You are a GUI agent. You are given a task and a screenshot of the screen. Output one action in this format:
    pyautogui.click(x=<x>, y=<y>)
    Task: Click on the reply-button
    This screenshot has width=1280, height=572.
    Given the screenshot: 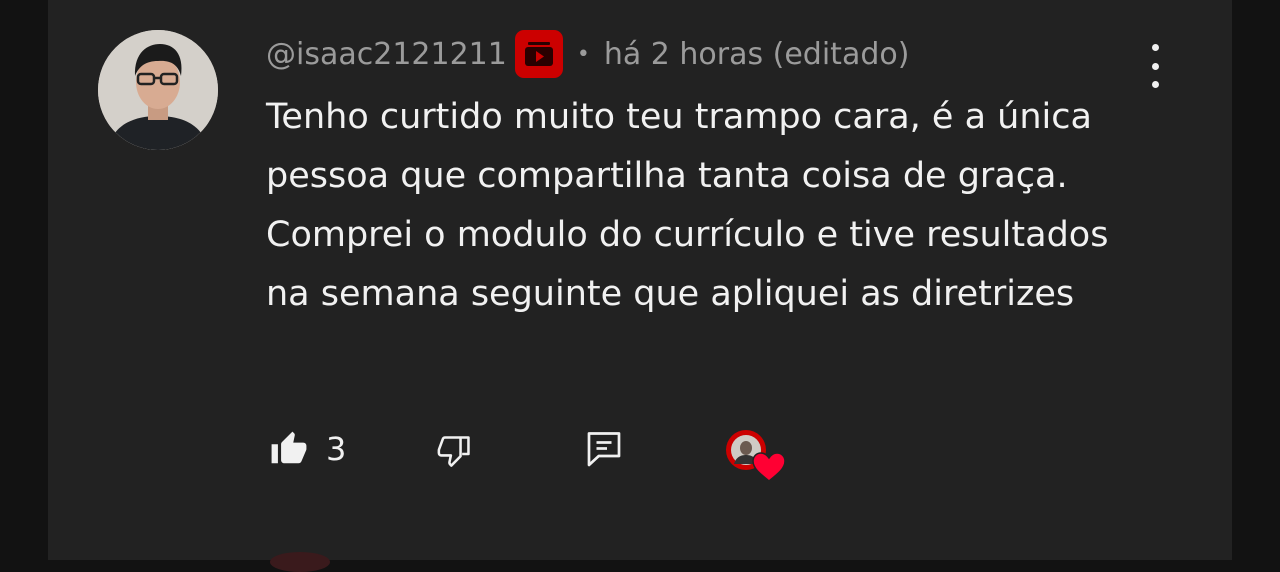 What is the action you would take?
    pyautogui.click(x=604, y=450)
    